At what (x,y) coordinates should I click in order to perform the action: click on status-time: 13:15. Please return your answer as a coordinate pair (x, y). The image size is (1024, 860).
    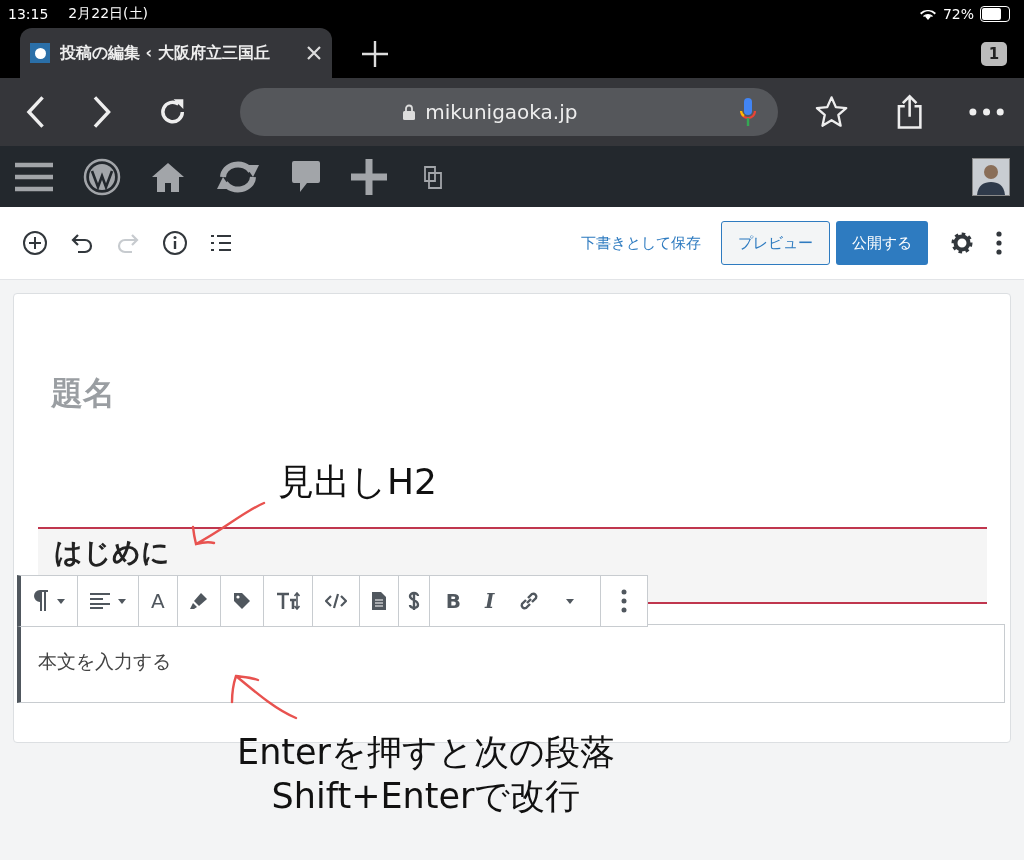
    Looking at the image, I should click on (28, 14).